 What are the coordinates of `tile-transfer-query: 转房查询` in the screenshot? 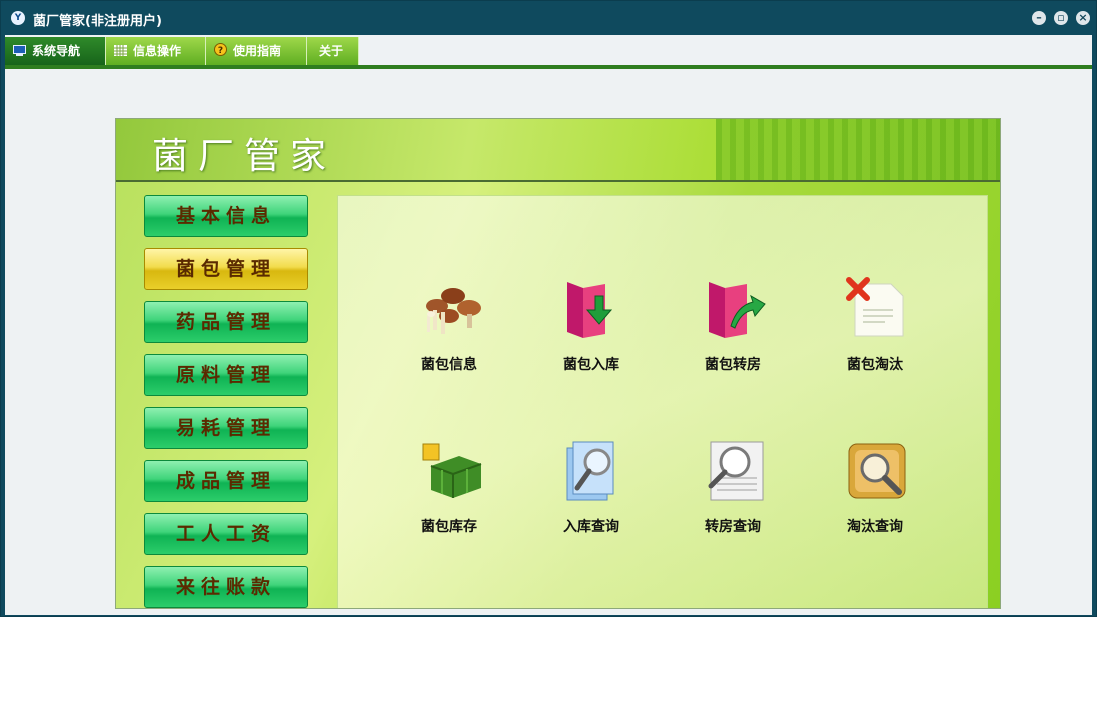 It's located at (733, 498).